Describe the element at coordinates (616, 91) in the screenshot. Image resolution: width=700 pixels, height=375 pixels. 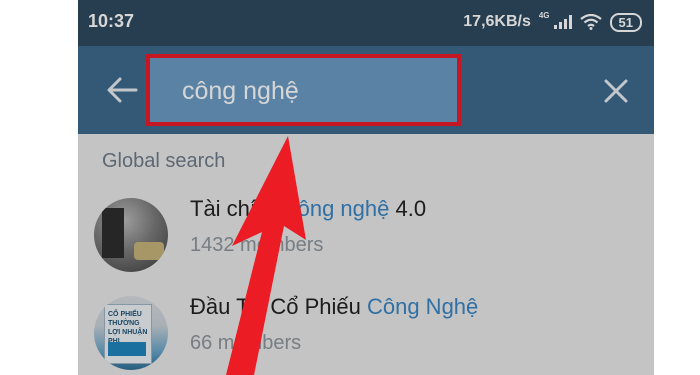
I see `close-icon` at that location.